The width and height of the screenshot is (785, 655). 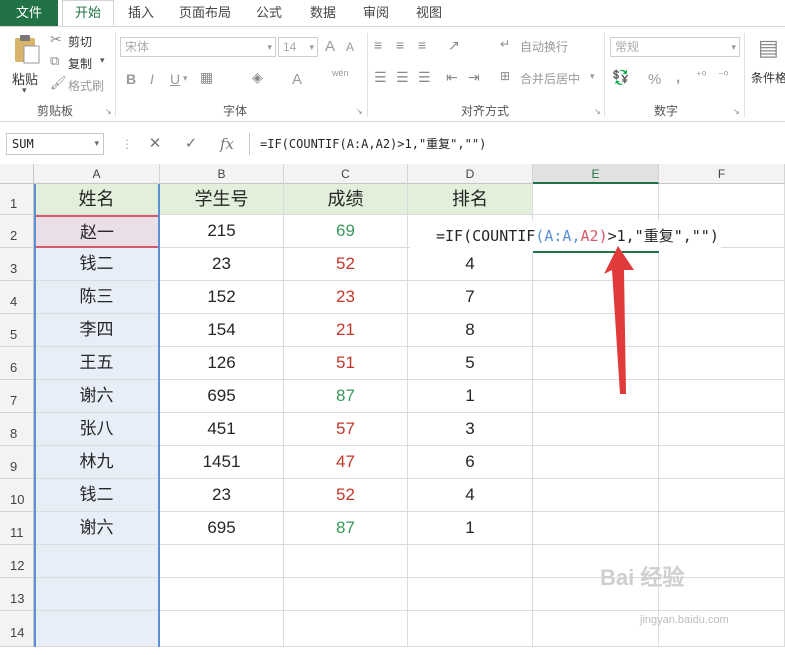 What do you see at coordinates (88, 13) in the screenshot?
I see `tab-home: 开始` at bounding box center [88, 13].